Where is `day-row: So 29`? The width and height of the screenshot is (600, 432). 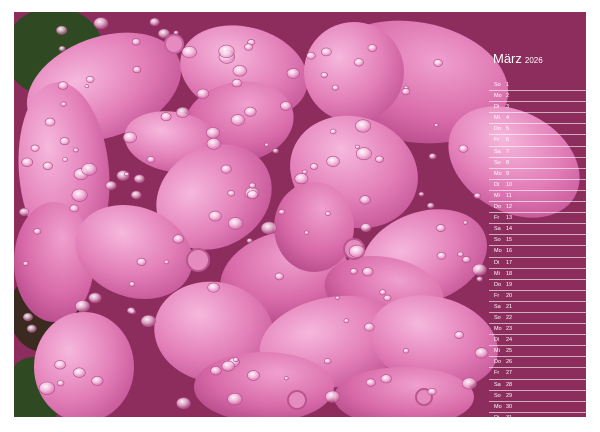 day-row: So 29 is located at coordinates (537, 396).